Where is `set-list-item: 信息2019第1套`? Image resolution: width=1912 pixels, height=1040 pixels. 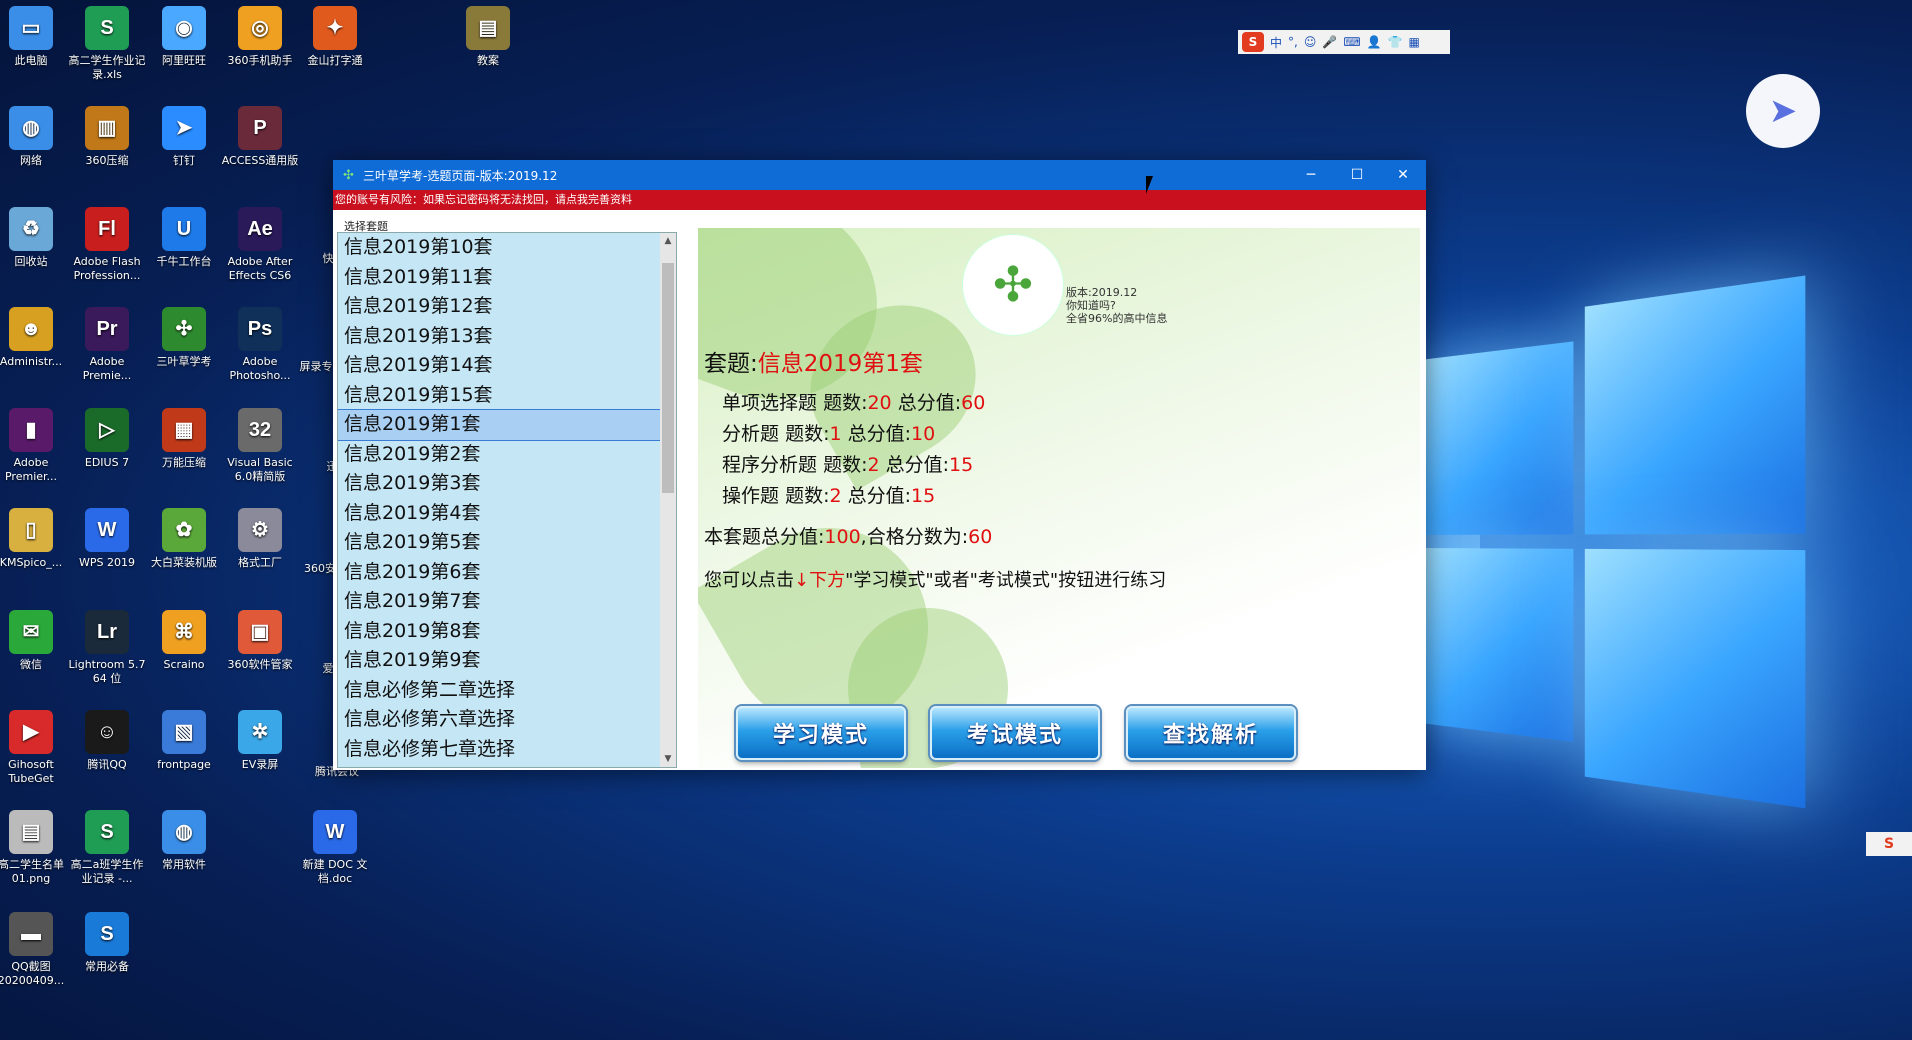 set-list-item: 信息2019第1套 is located at coordinates (500, 425).